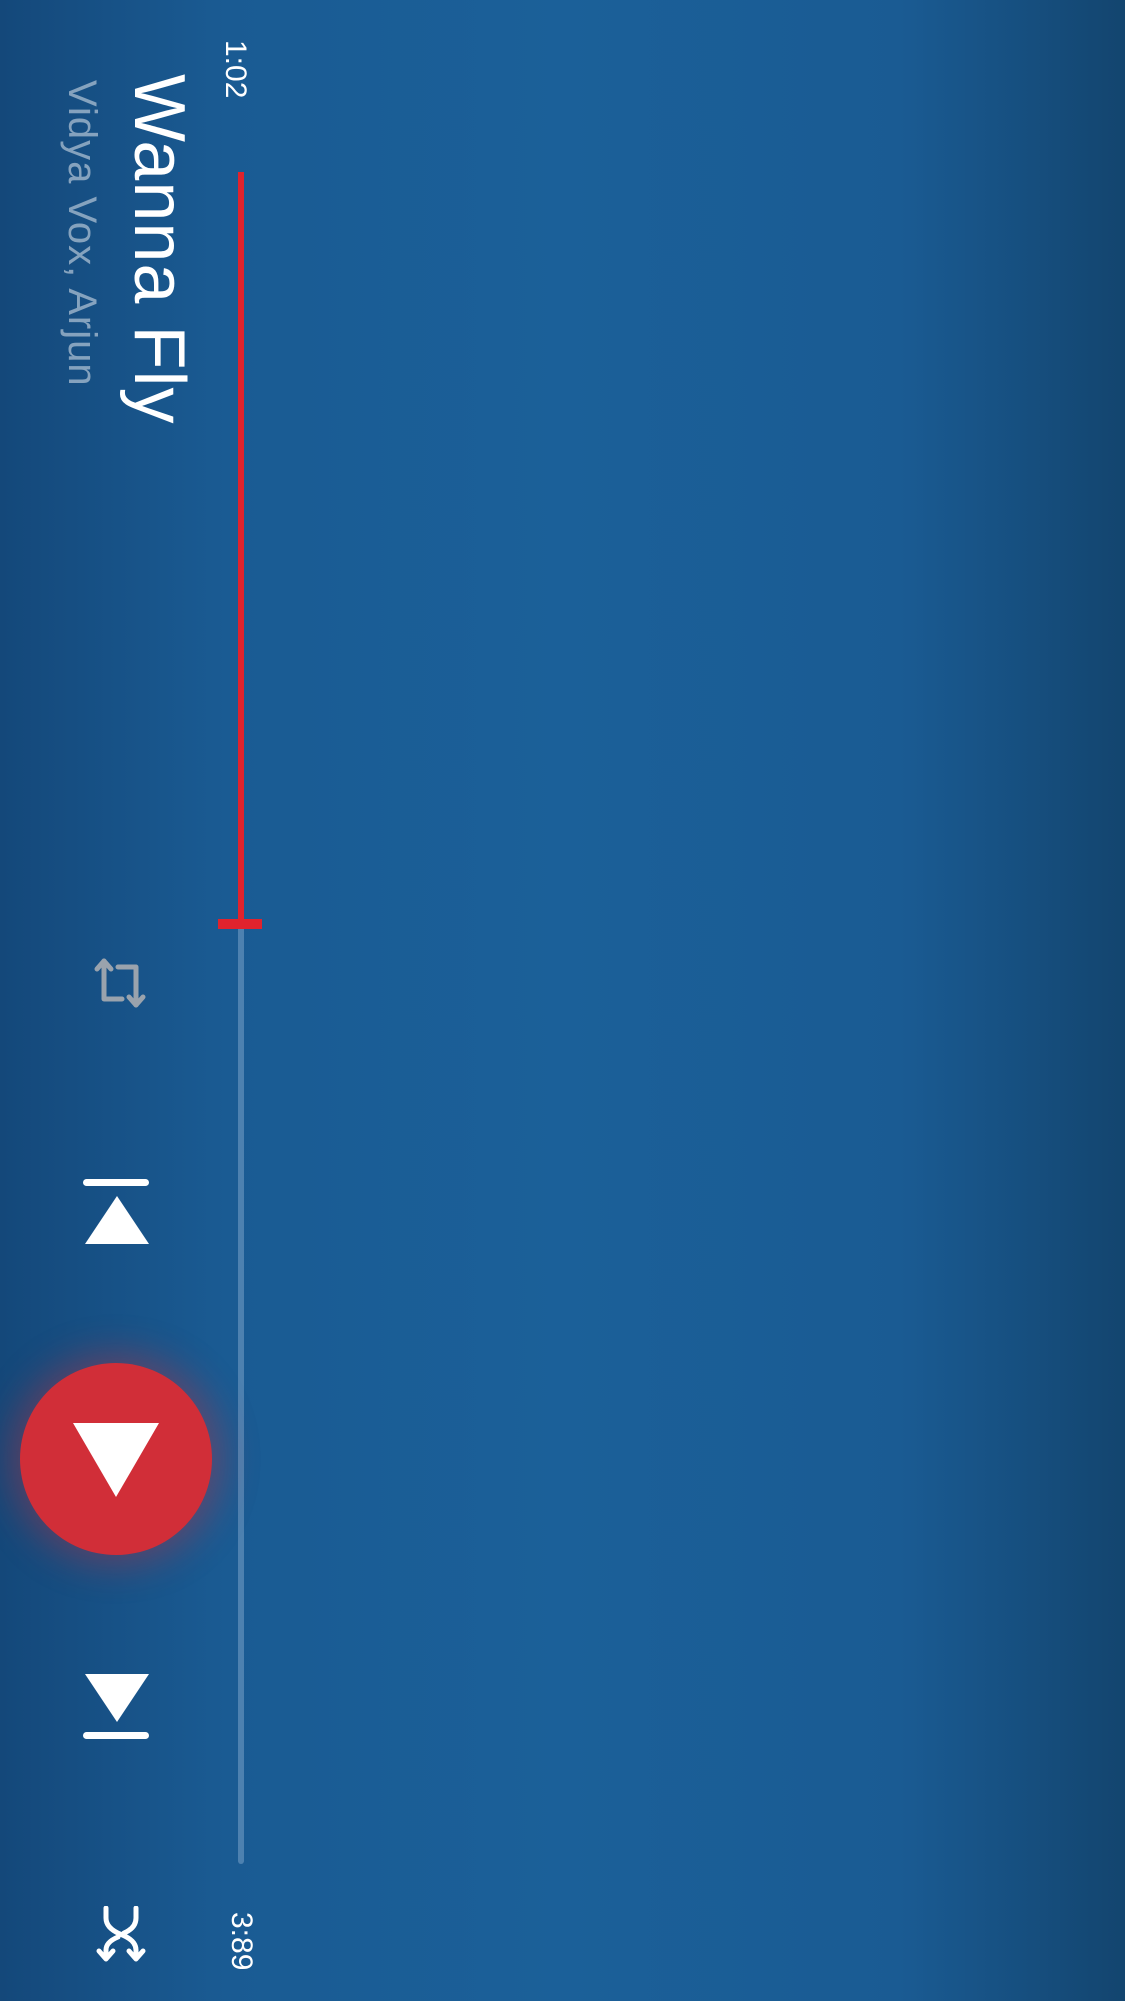 This screenshot has height=2001, width=1125. I want to click on play-button, so click(116, 1459).